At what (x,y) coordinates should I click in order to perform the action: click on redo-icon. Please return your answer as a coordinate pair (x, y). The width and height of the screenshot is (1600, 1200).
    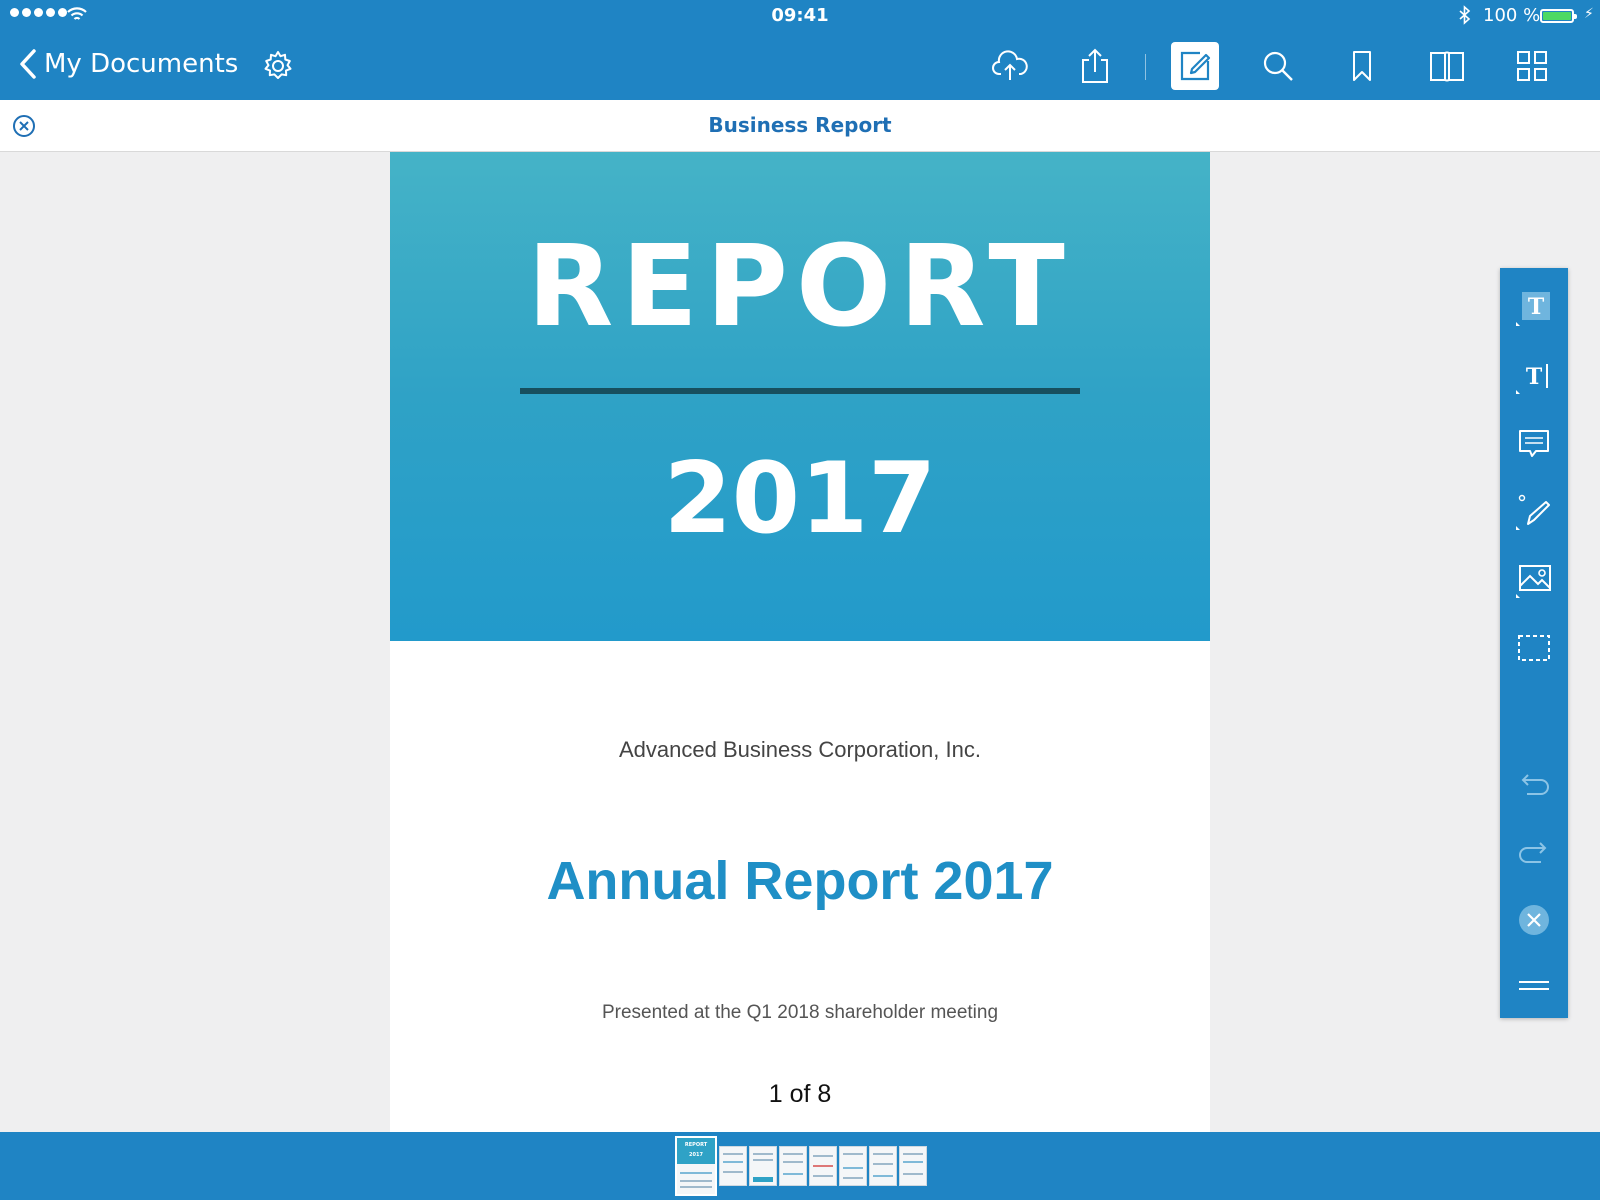
    Looking at the image, I should click on (1533, 852).